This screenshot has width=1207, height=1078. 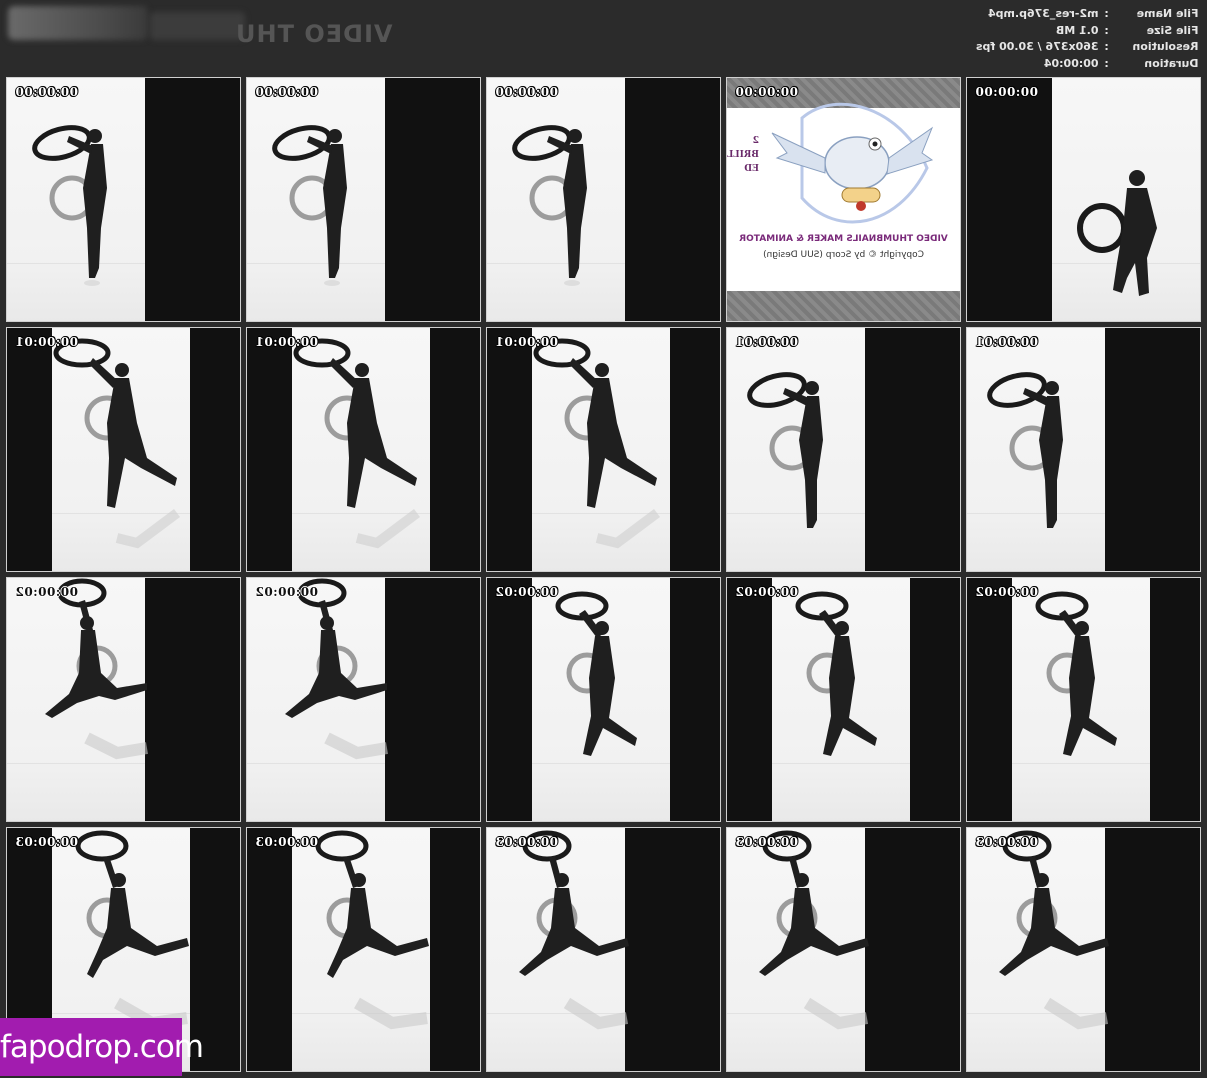 I want to click on site-watermark-badge: fapodrop.com, so click(x=102, y=1047).